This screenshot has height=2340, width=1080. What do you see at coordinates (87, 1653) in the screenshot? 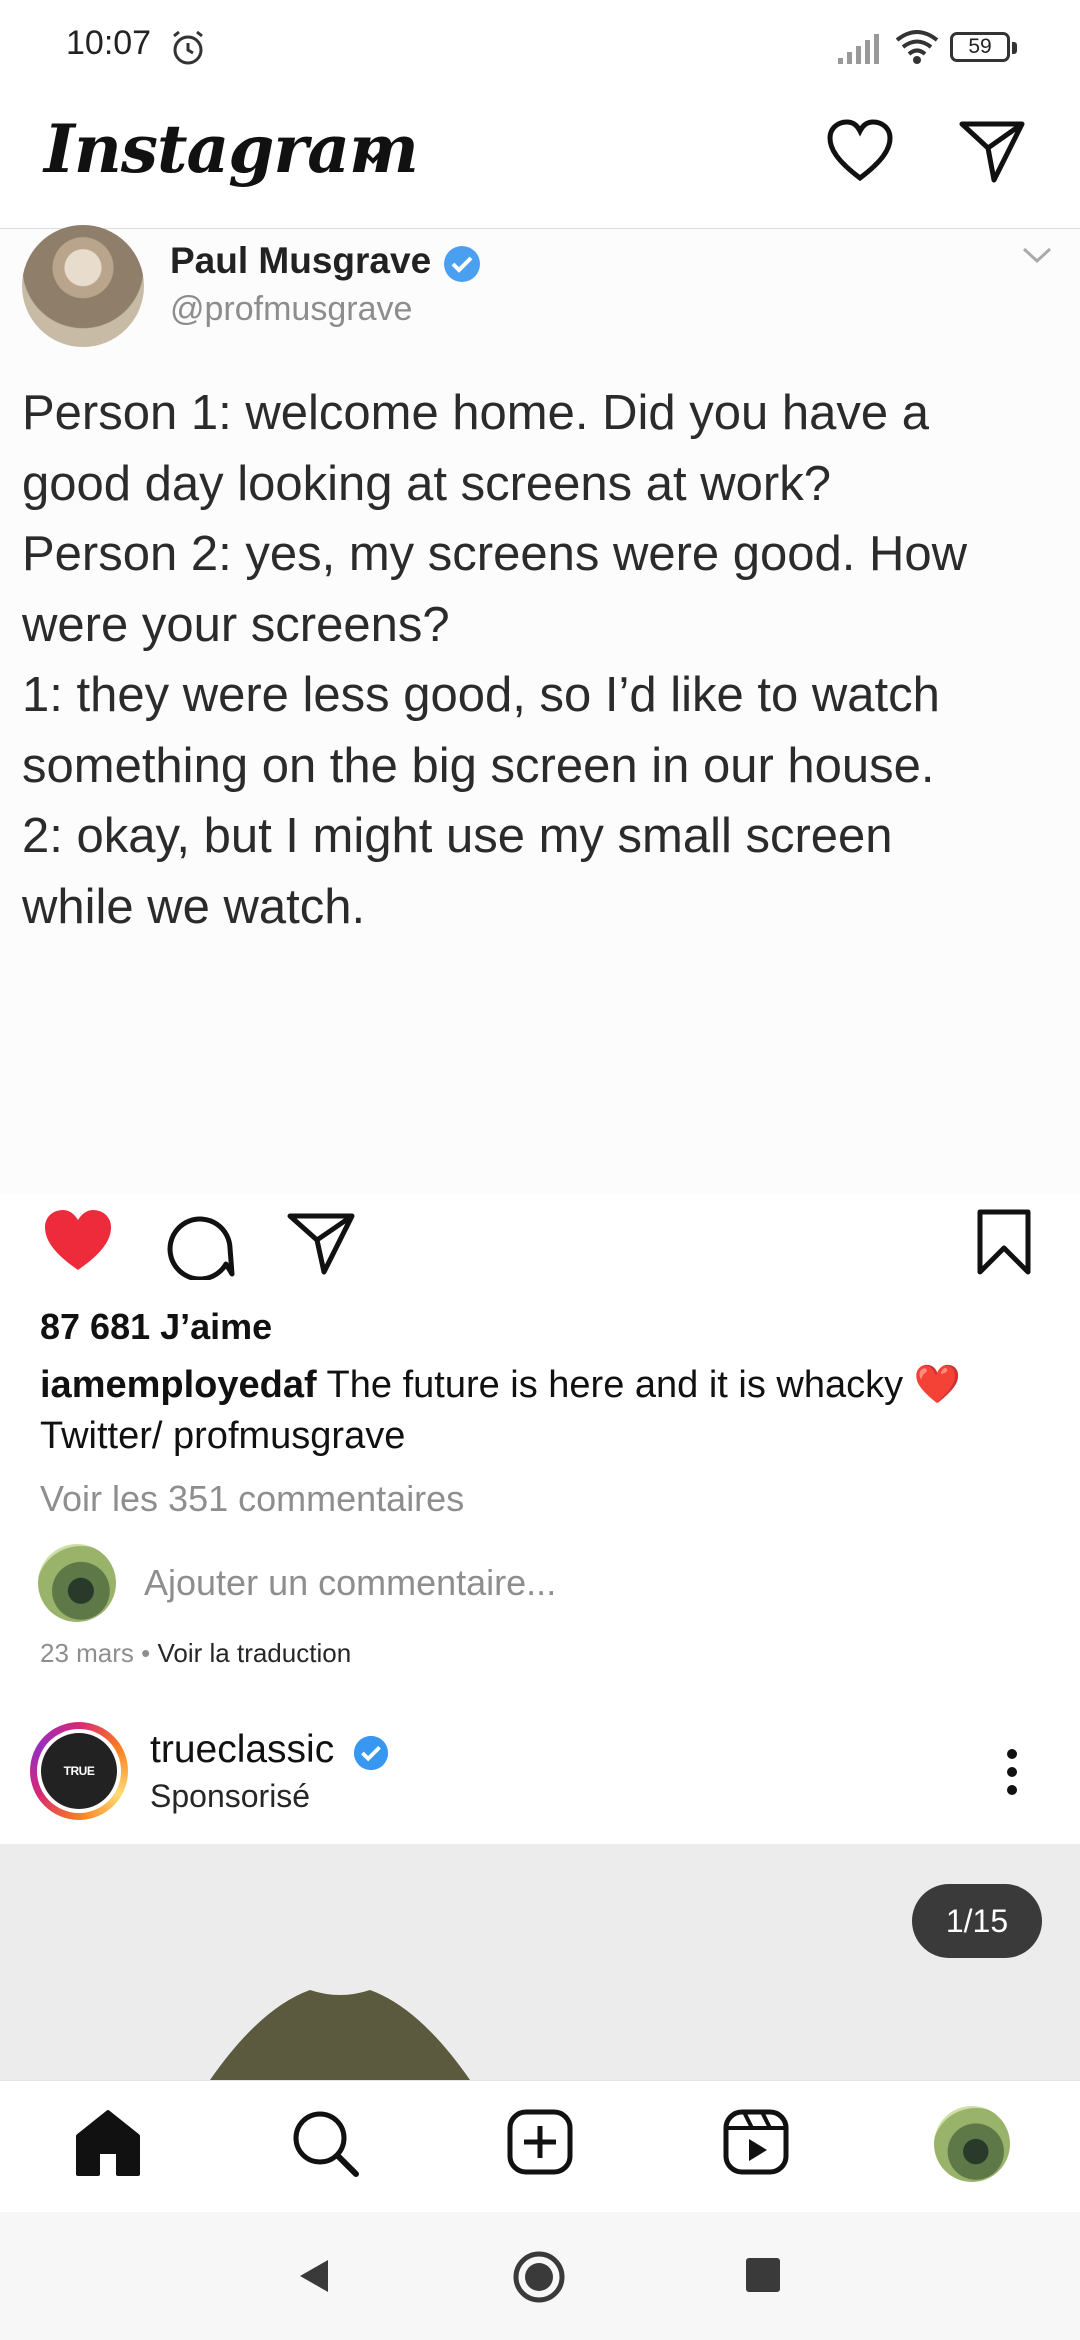
I see `post-date: 23 mars` at bounding box center [87, 1653].